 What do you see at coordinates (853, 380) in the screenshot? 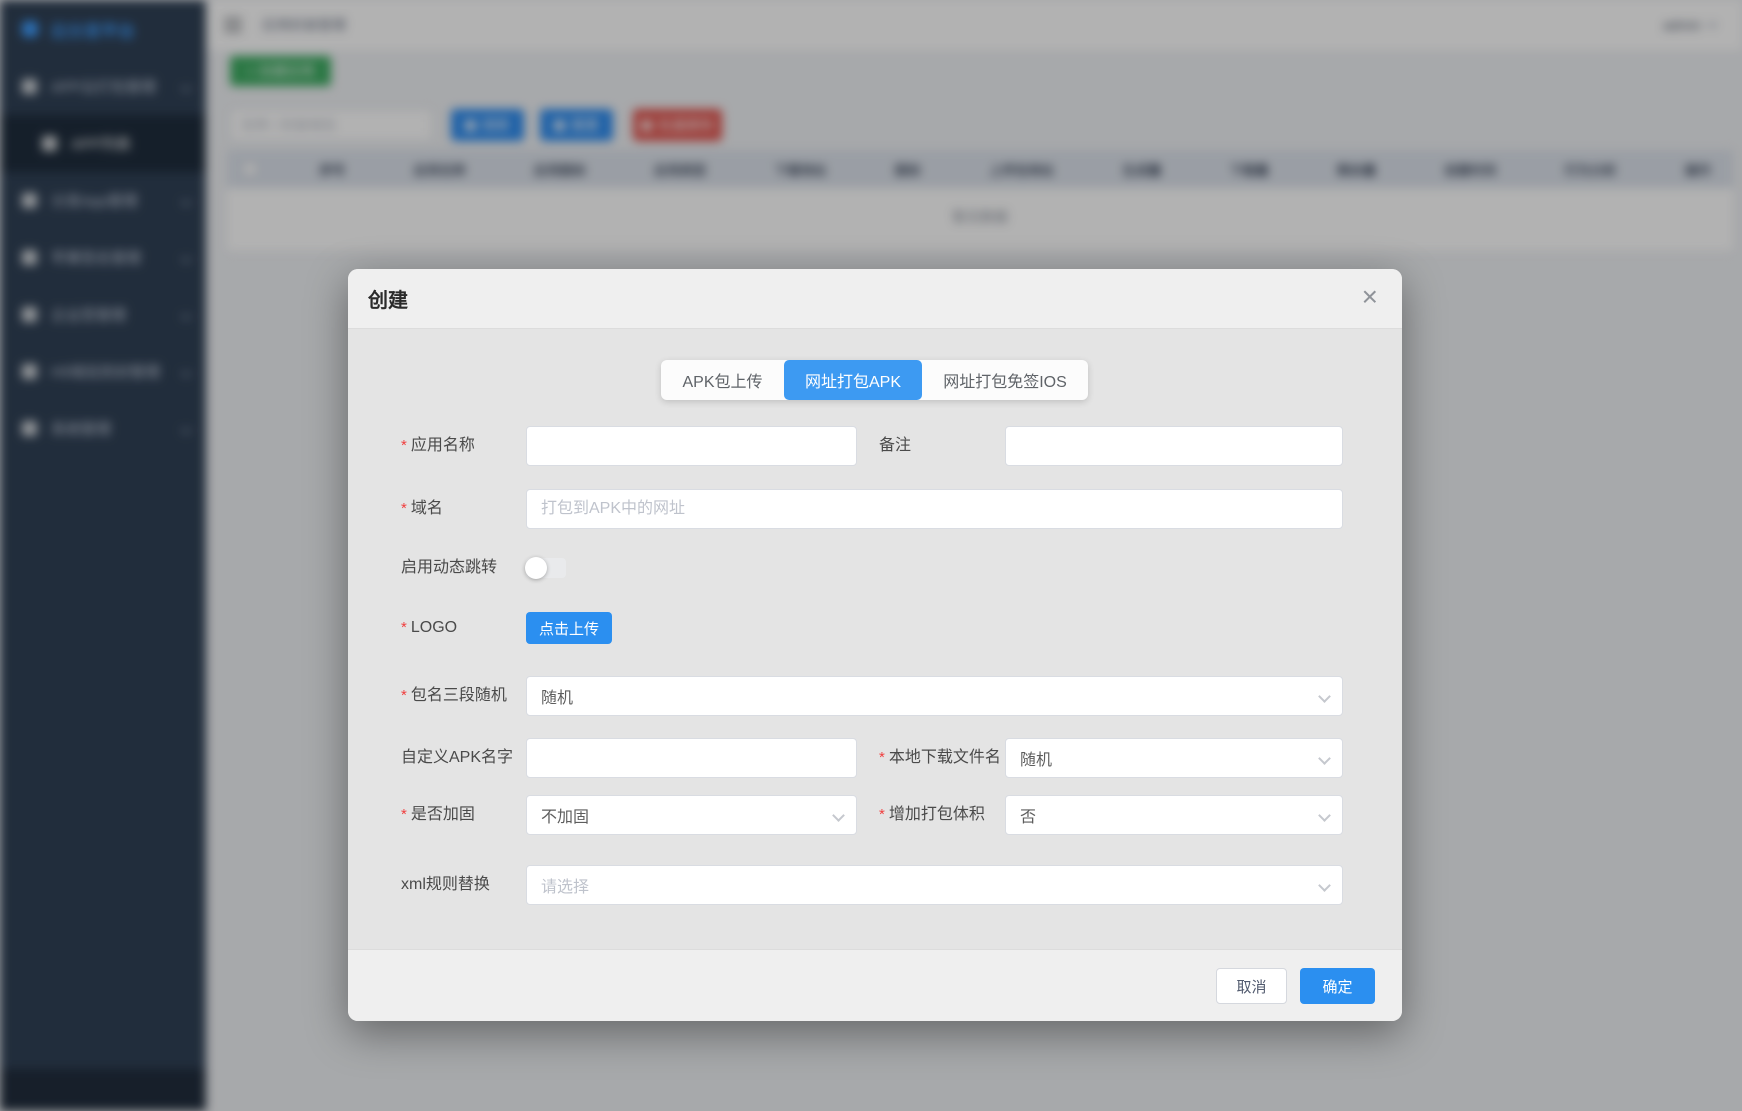
I see `tab-url-apk: 网址打包APK` at bounding box center [853, 380].